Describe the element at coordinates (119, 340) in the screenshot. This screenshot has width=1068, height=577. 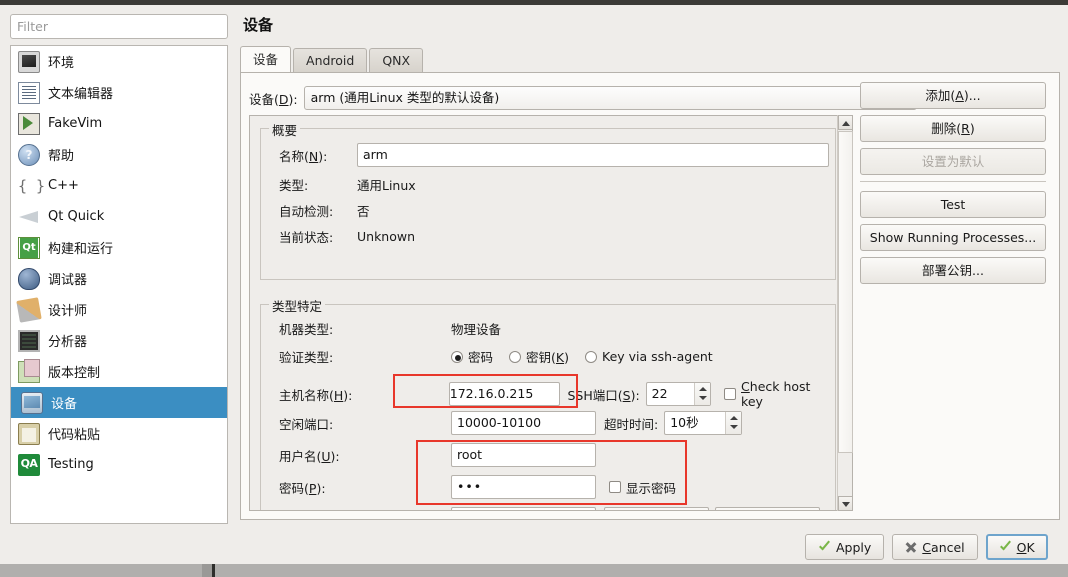
I see `sidebar-item-analyzer: 分析器` at that location.